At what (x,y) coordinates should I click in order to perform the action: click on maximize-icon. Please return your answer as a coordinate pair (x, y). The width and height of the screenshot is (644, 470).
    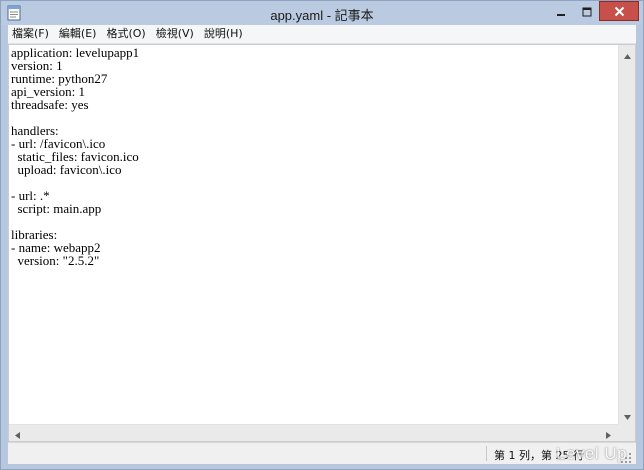
    Looking at the image, I should click on (587, 11).